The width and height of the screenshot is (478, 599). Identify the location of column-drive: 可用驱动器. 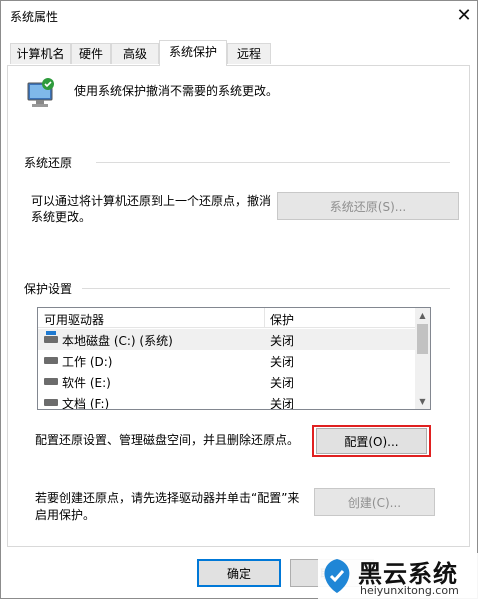
(74, 319).